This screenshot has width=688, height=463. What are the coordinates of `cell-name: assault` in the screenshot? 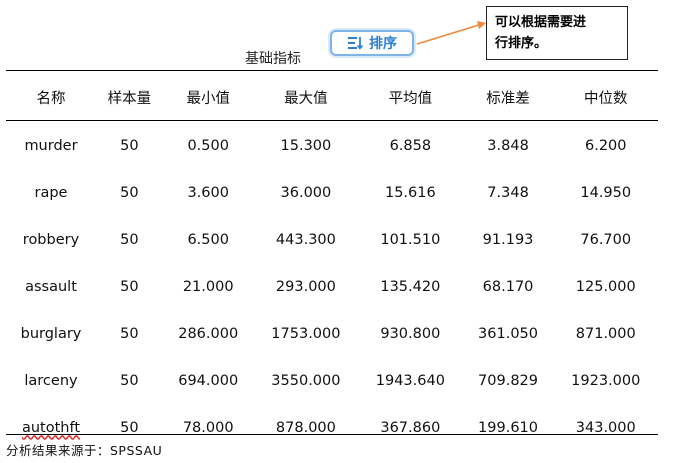 It's located at (51, 286).